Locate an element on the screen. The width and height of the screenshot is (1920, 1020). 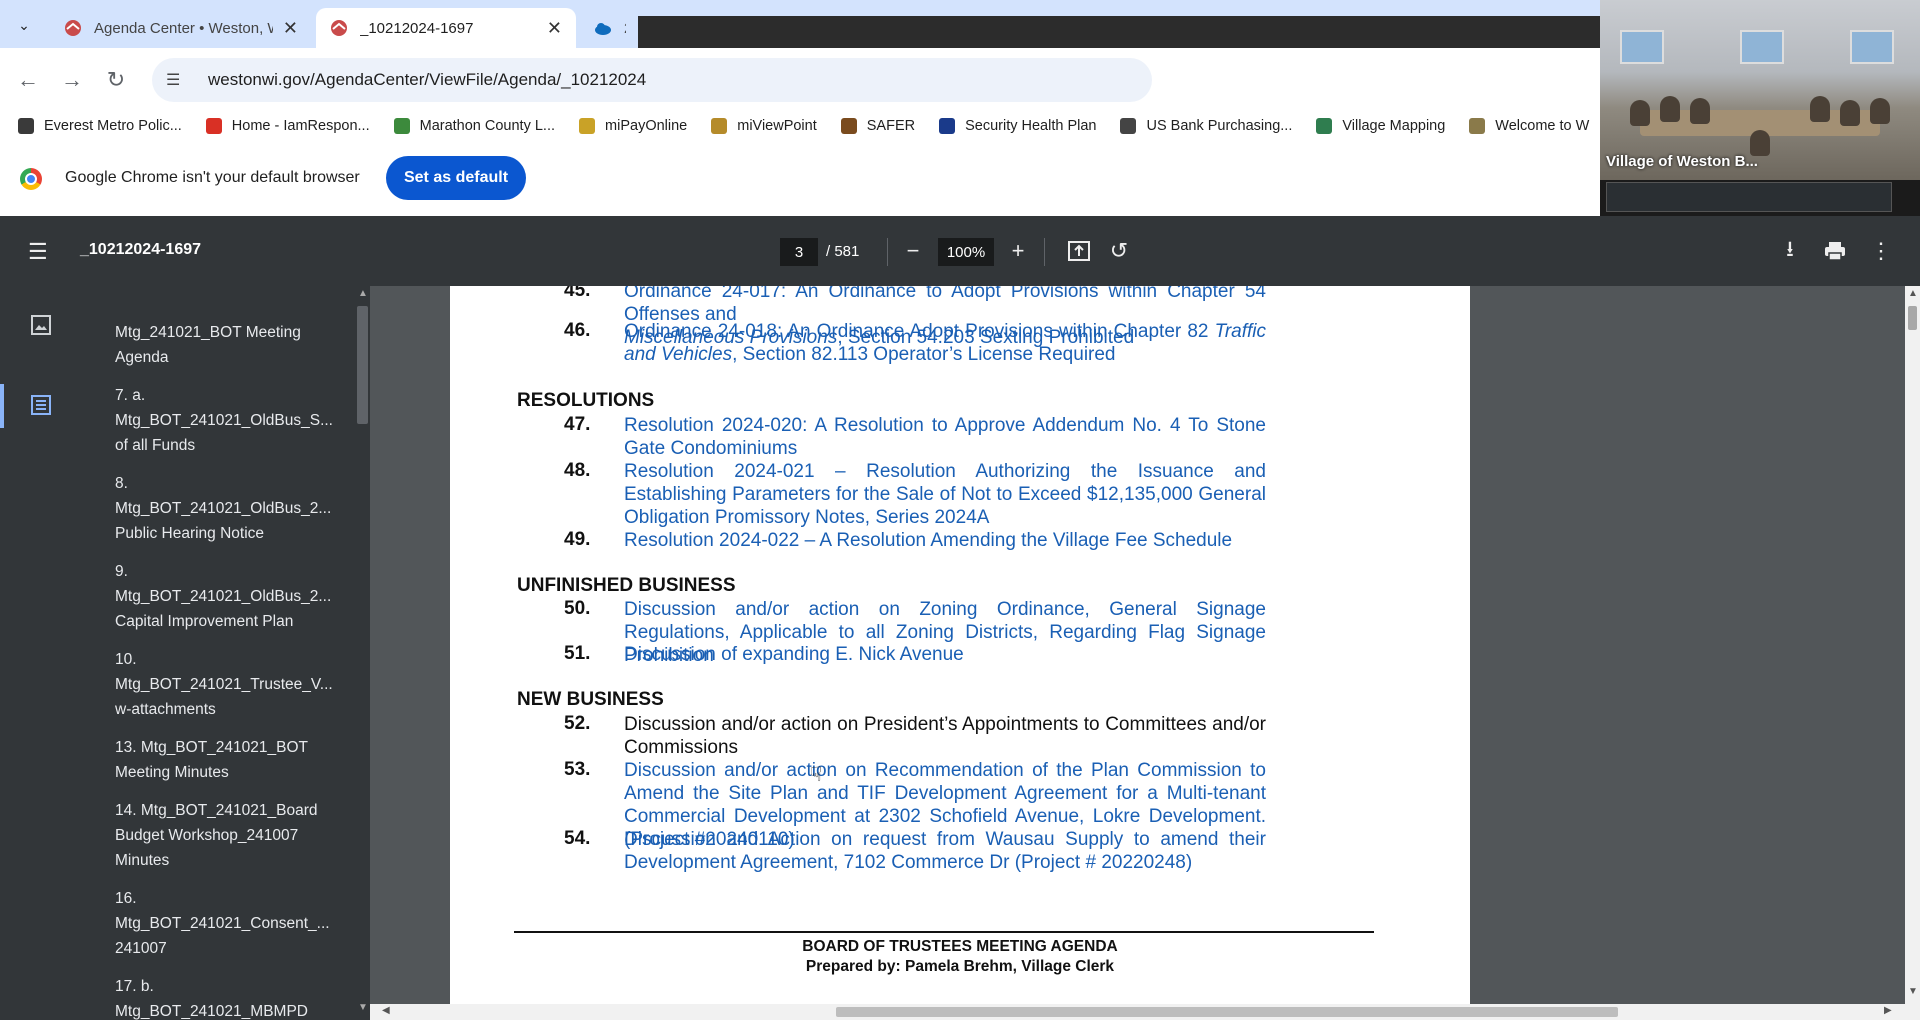
outline-item: 16. Mtg_BOT_241021_Consent_... 241007 is located at coordinates (232, 923).